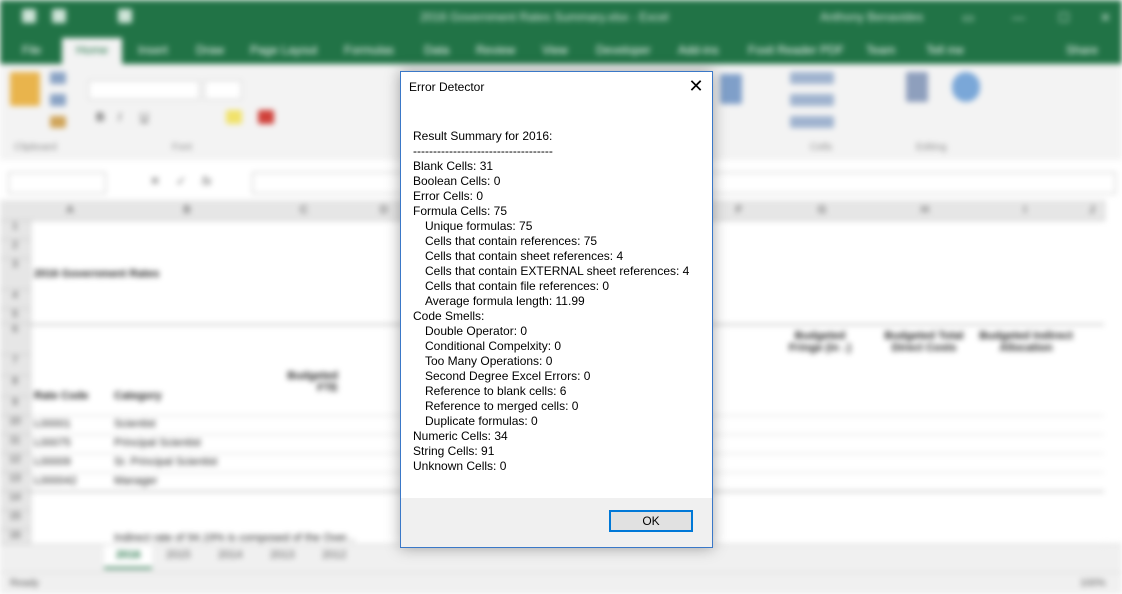 The image size is (1122, 594). Describe the element at coordinates (57, 183) in the screenshot. I see `name-box` at that location.